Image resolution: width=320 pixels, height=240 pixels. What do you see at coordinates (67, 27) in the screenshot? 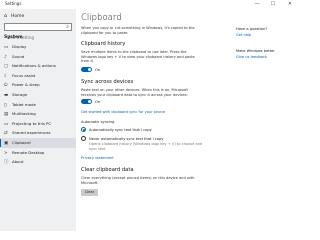
I see `search-icon: ⌕` at bounding box center [67, 27].